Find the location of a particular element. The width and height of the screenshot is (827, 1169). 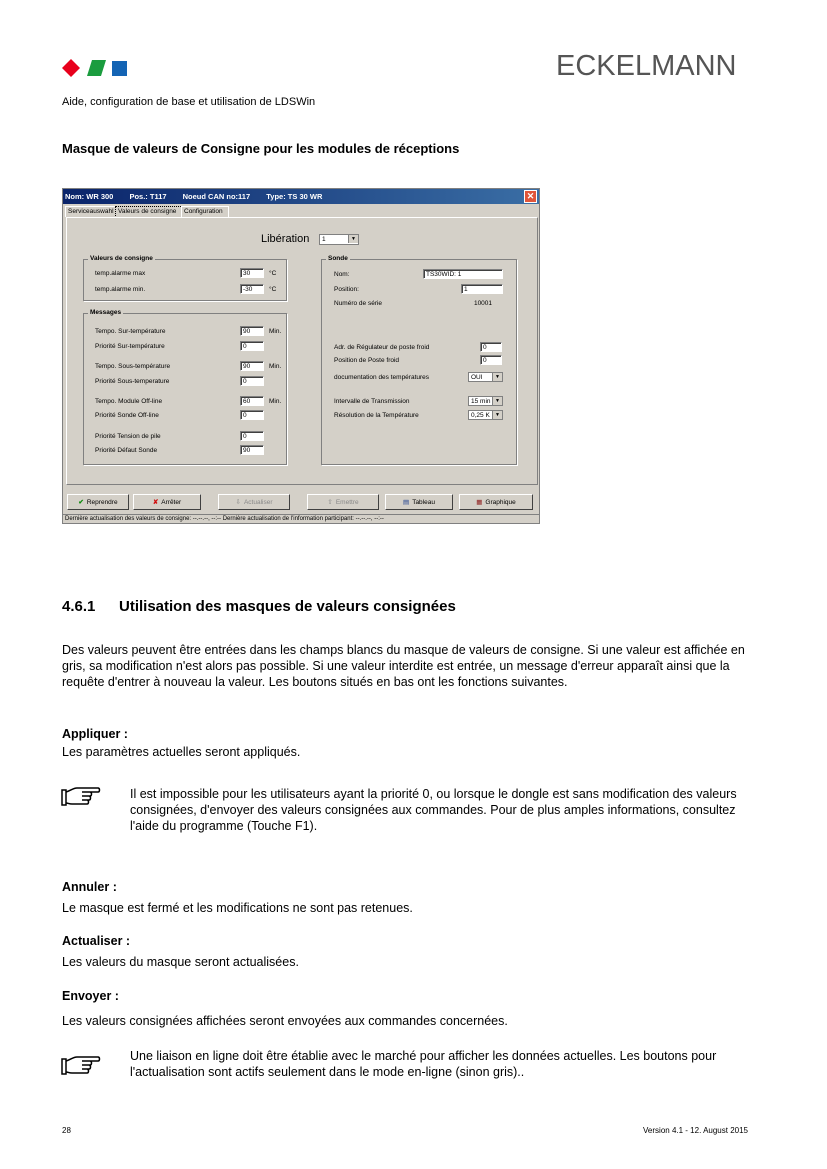

serial-number-label: Numéro de série is located at coordinates (358, 303).